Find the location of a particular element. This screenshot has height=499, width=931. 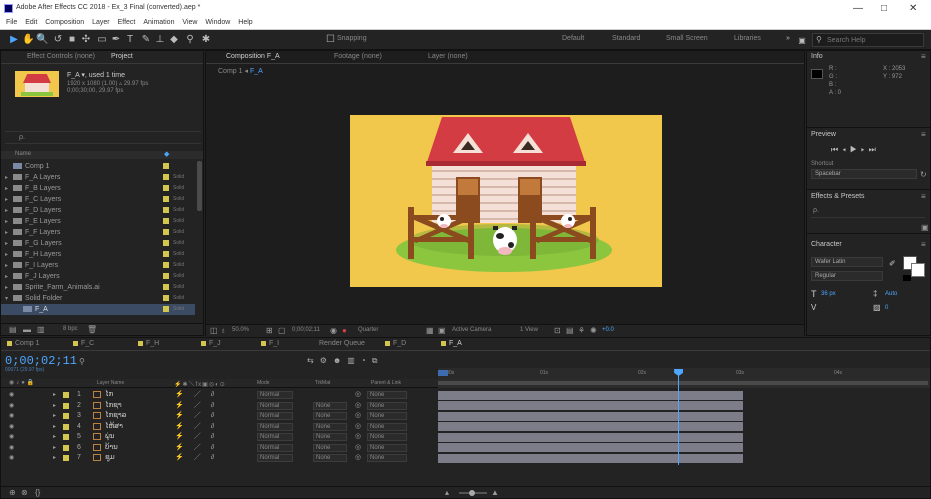

brush-tool-icon: ✎ is located at coordinates (146, 40).